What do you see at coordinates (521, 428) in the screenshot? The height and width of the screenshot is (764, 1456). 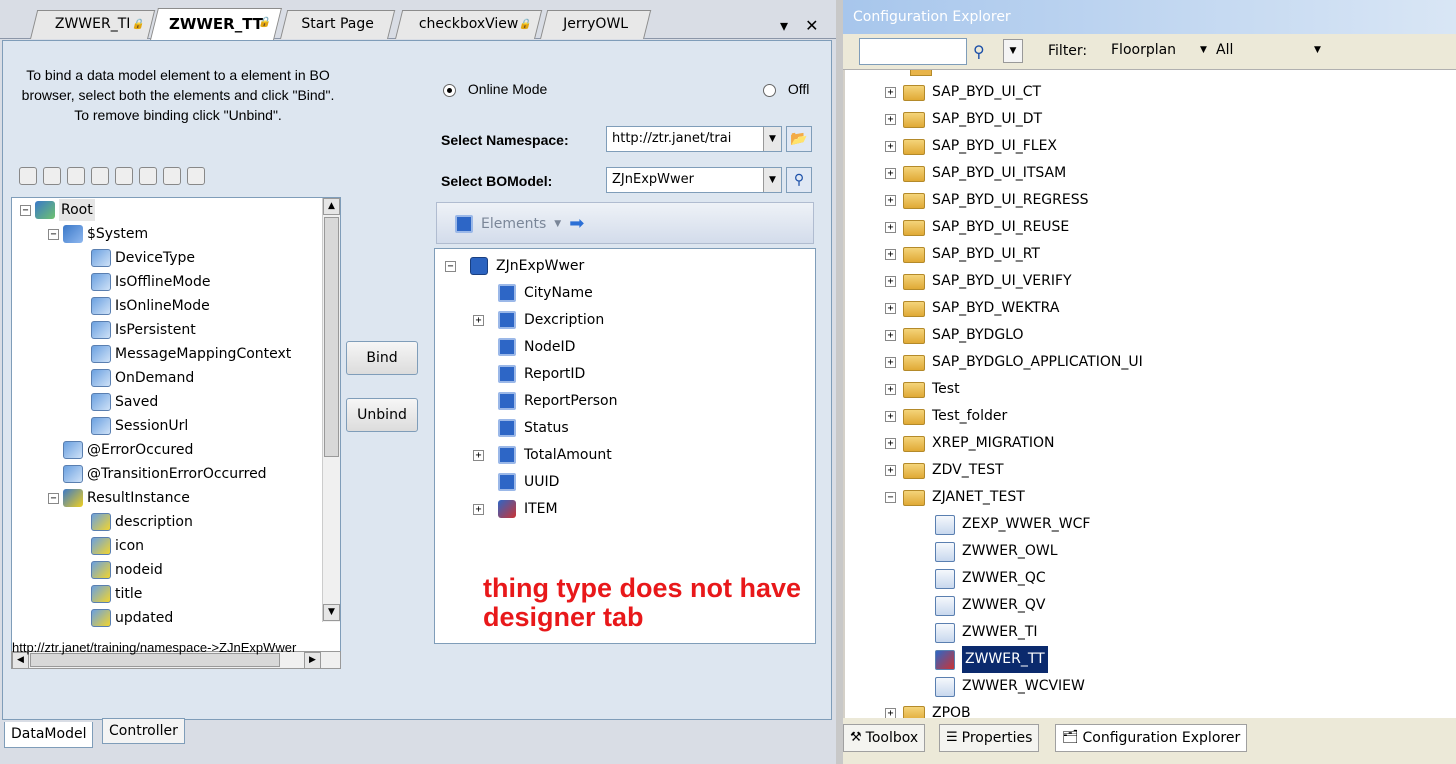 I see `bo-tree-node: Status` at bounding box center [521, 428].